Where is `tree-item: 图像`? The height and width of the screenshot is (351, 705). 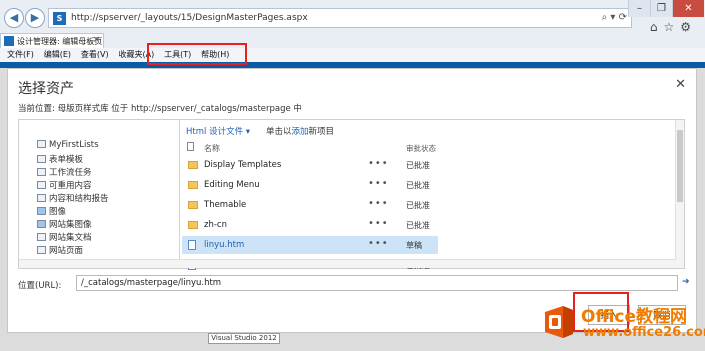 tree-item: 图像 is located at coordinates (51, 211).